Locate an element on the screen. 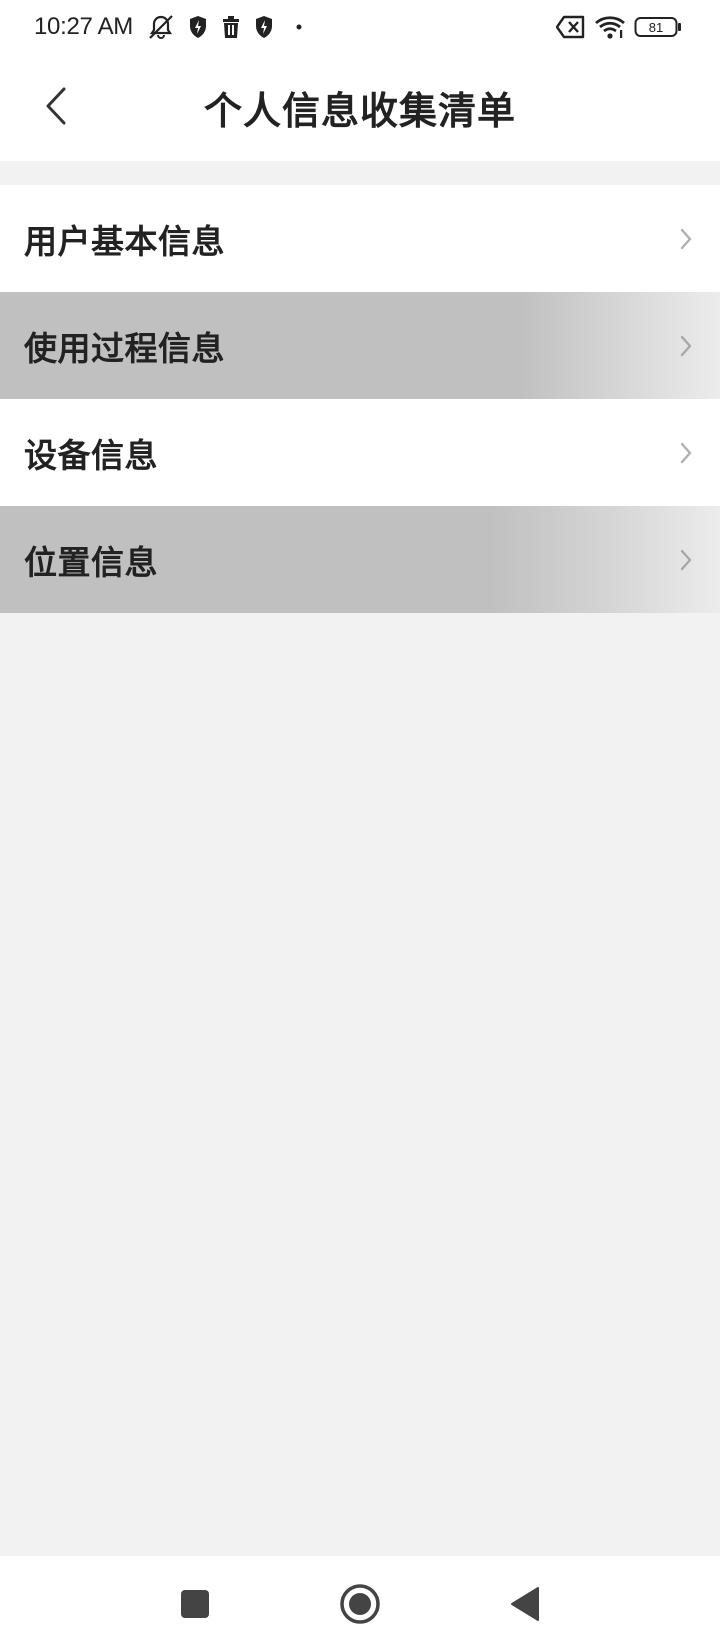 The height and width of the screenshot is (1650, 720). menu-item-basic-info: 用户基本信息 is located at coordinates (360, 238).